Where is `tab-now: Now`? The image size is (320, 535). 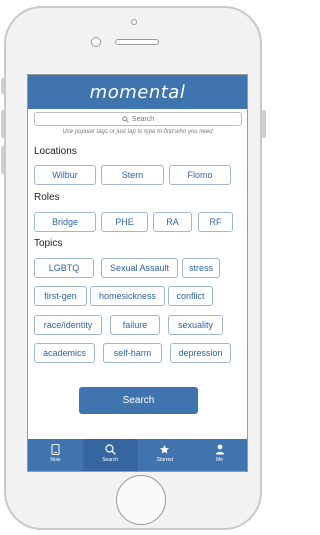 tab-now: Now is located at coordinates (55, 455).